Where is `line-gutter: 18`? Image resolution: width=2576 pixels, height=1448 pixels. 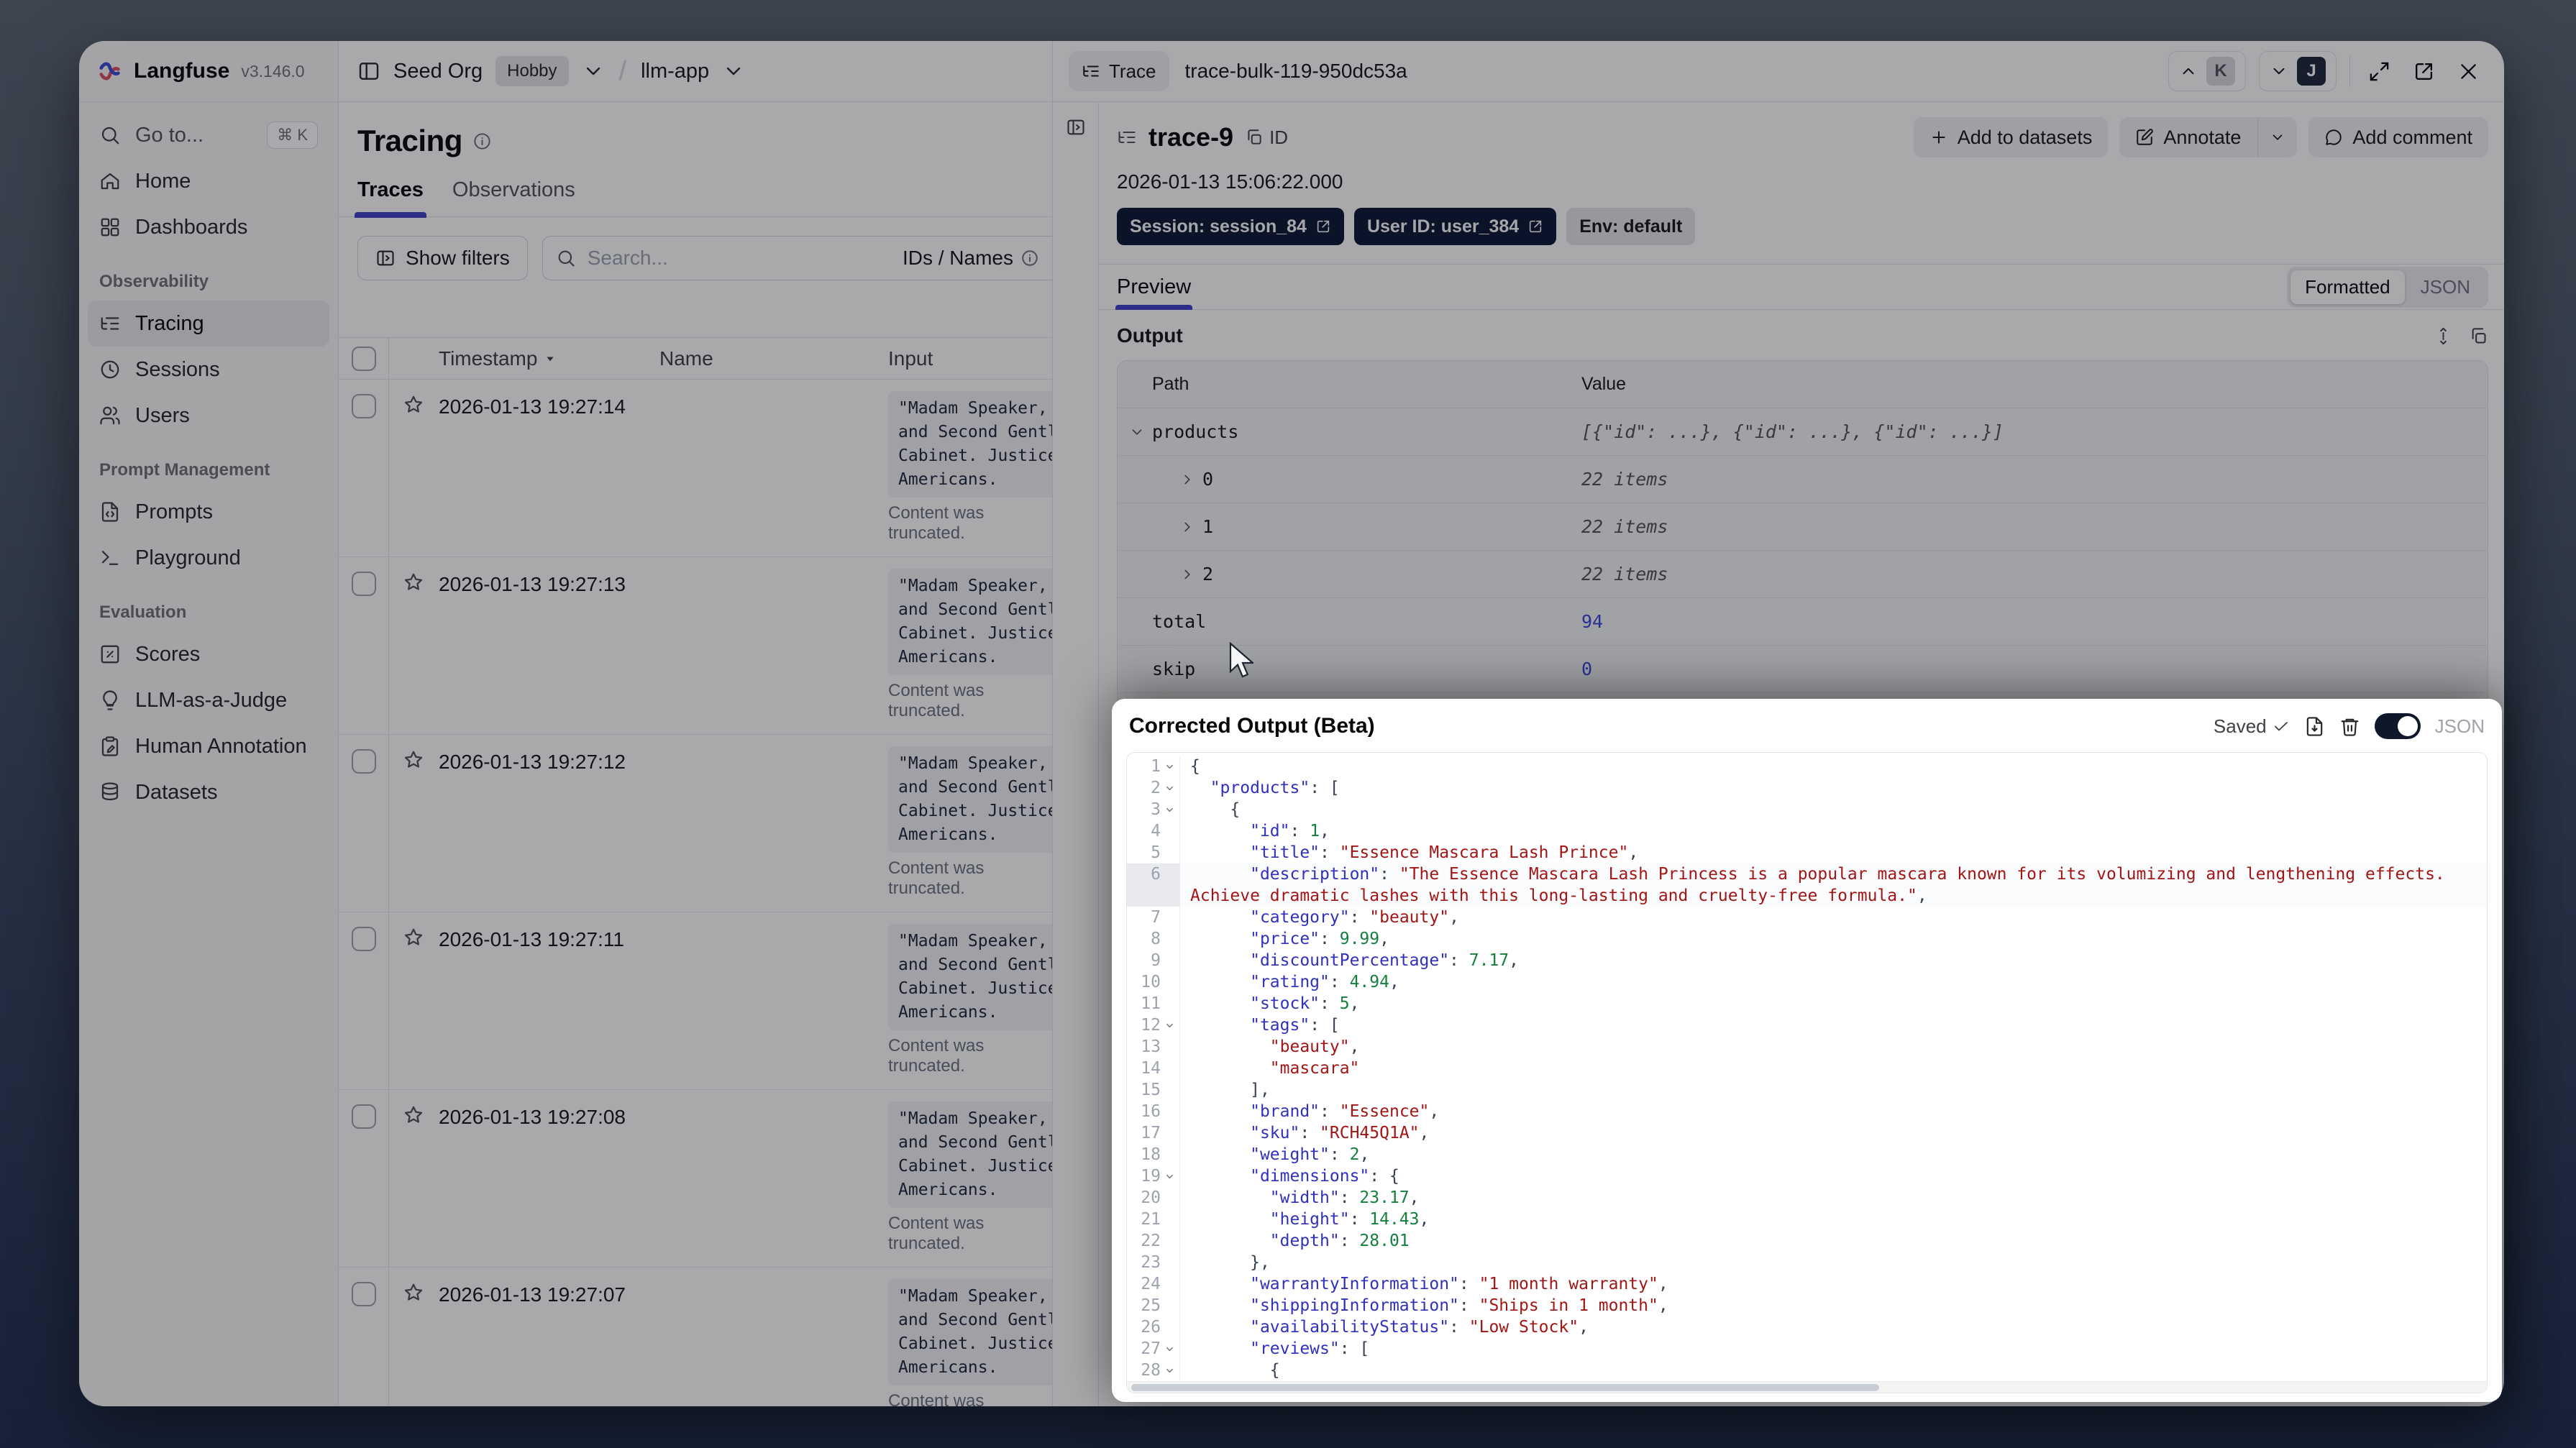 line-gutter: 18 is located at coordinates (1153, 1154).